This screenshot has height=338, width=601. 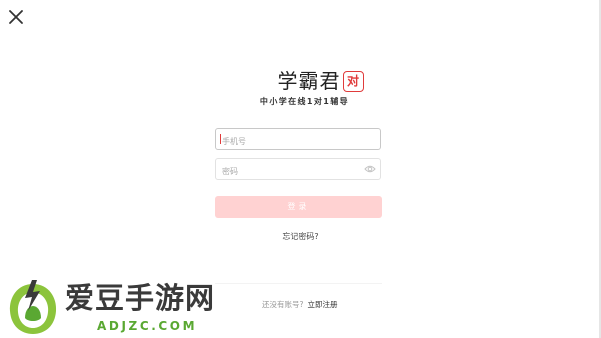 What do you see at coordinates (298, 207) in the screenshot?
I see `login-button: 登录` at bounding box center [298, 207].